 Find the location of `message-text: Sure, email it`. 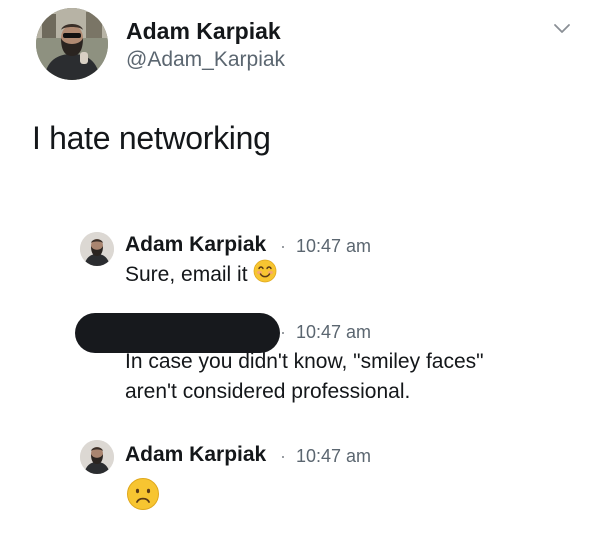

message-text: Sure, email it is located at coordinates (201, 275).